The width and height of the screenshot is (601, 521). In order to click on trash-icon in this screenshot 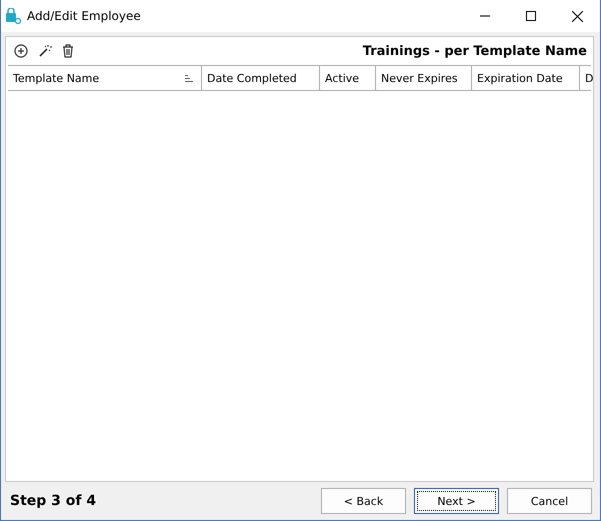, I will do `click(68, 51)`.